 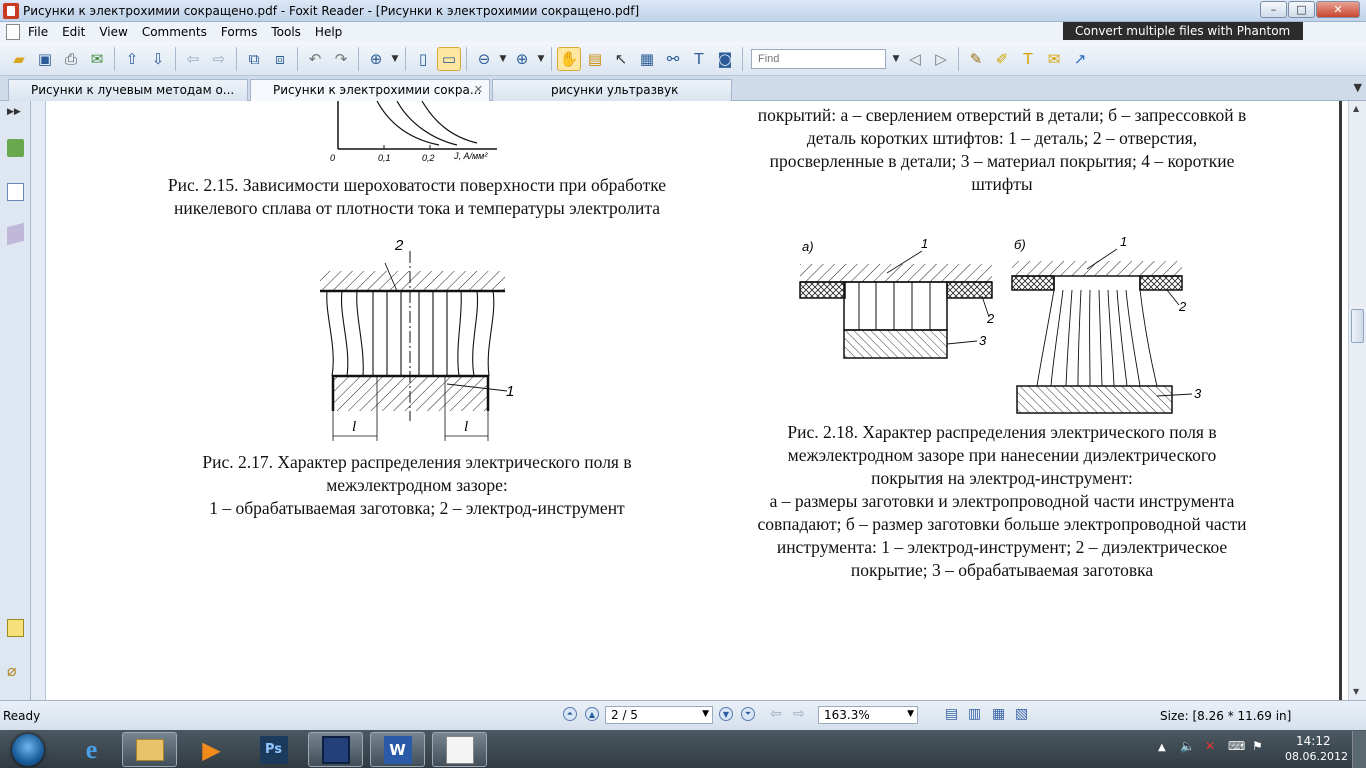 I want to click on taskbar-ie: e, so click(x=91, y=749).